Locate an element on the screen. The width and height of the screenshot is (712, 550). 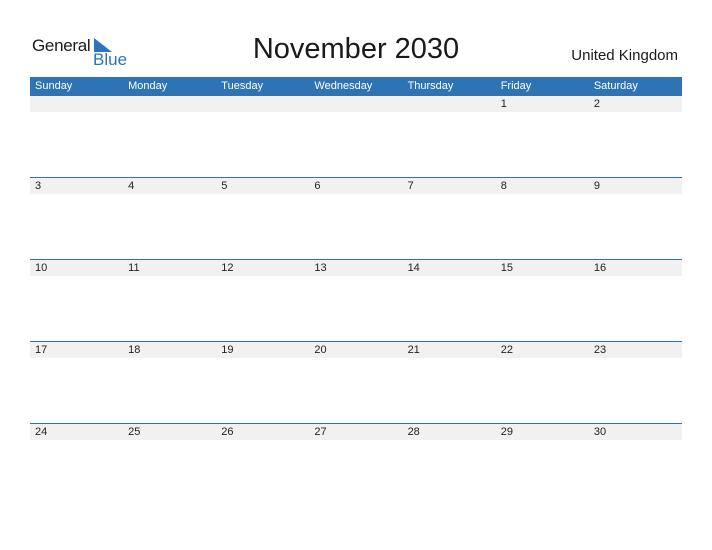
day-cell: 22 is located at coordinates (506, 350).